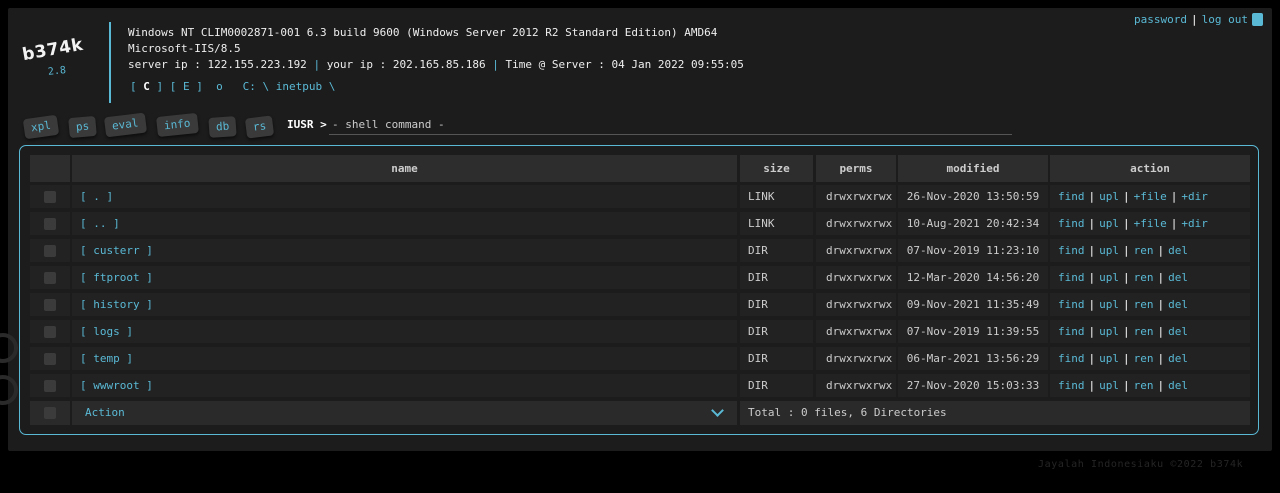 This screenshot has width=1280, height=493. Describe the element at coordinates (116, 304) in the screenshot. I see `file-name-link: [ history ]` at that location.